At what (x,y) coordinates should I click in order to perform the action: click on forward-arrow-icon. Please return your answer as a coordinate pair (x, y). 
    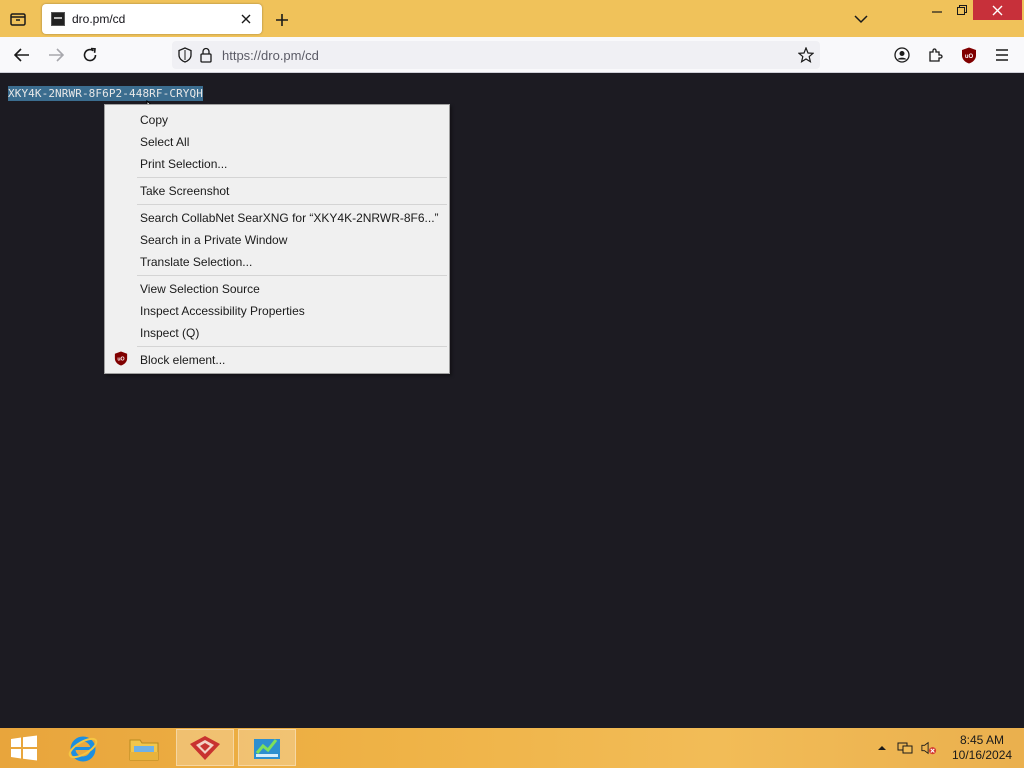
    Looking at the image, I should click on (56, 55).